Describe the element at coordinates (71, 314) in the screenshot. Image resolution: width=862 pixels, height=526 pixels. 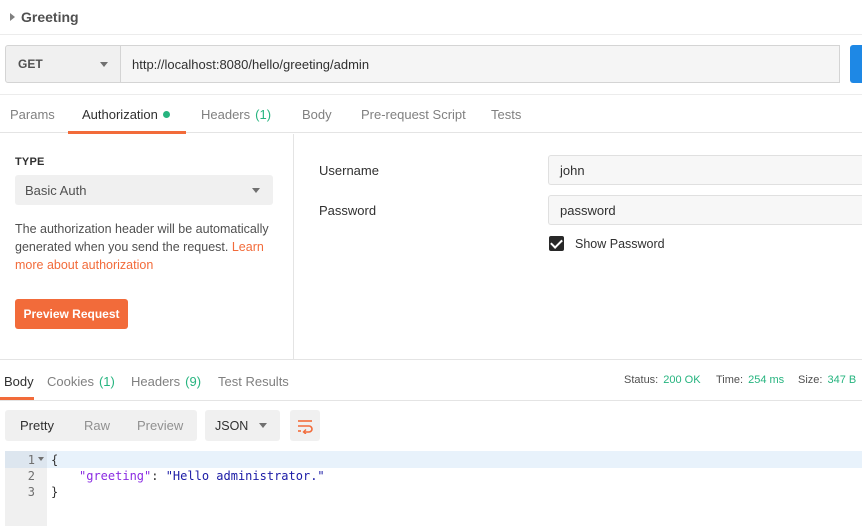
I see `preview-request-button: Preview Request` at that location.